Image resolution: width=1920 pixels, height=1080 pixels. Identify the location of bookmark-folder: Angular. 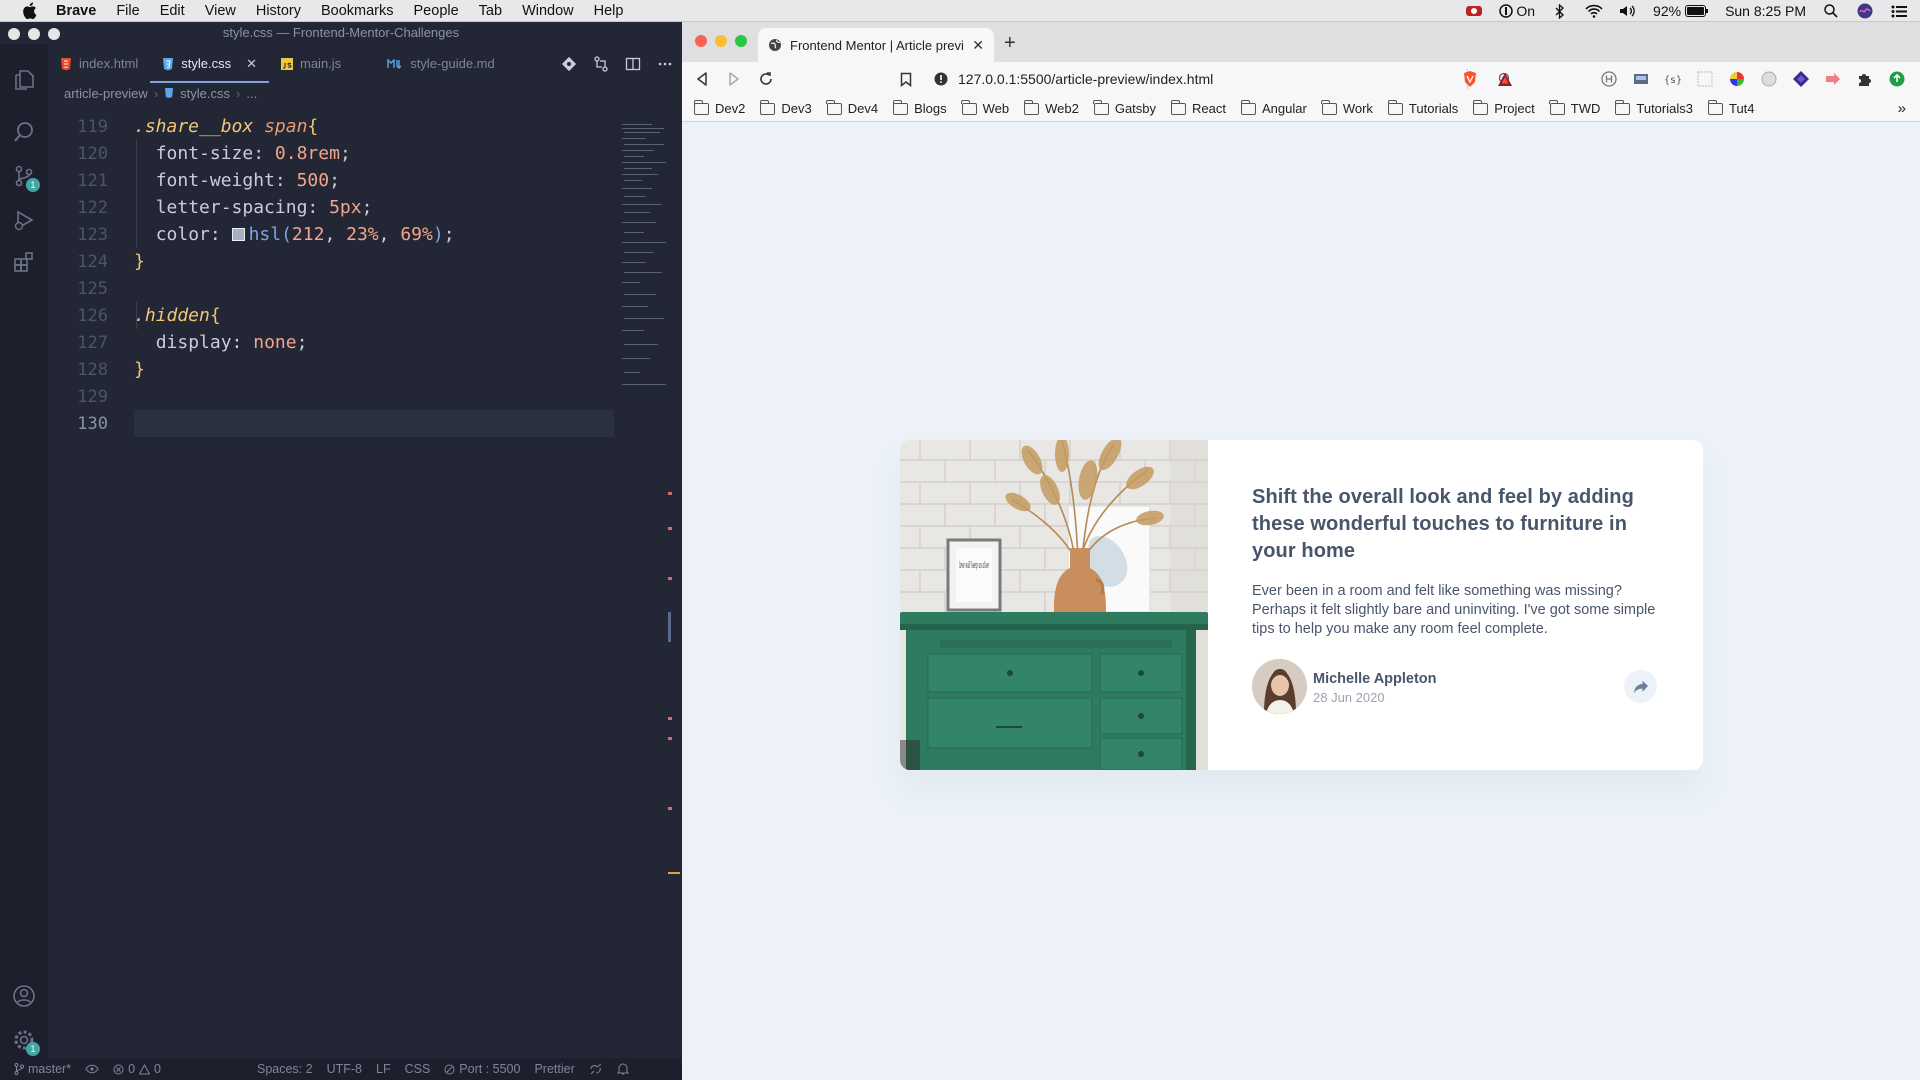
(1273, 107).